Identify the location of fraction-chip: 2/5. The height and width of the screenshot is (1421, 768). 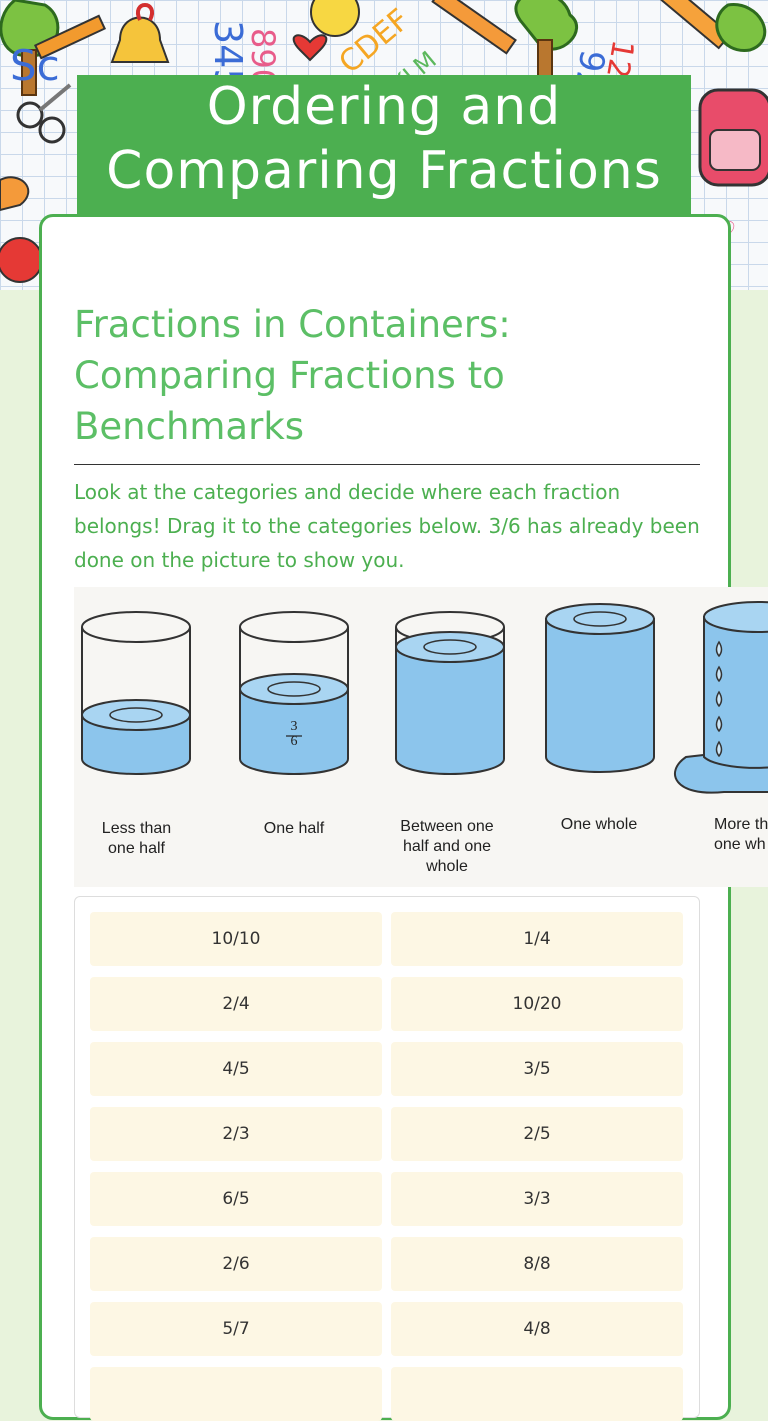
(537, 1134).